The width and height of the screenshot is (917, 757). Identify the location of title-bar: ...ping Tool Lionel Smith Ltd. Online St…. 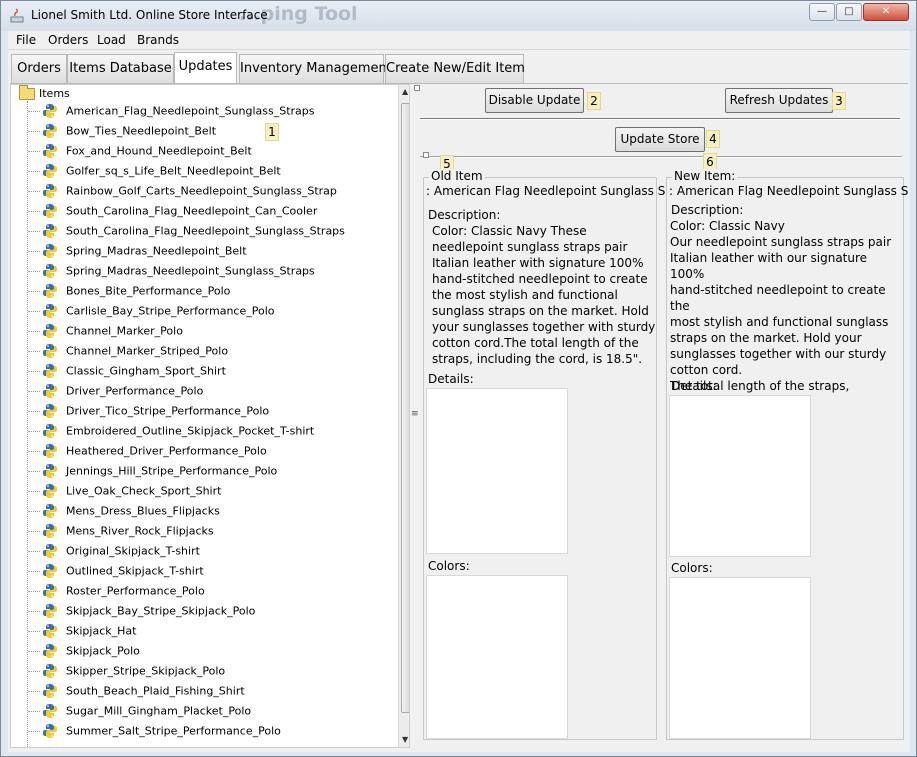
(458, 16).